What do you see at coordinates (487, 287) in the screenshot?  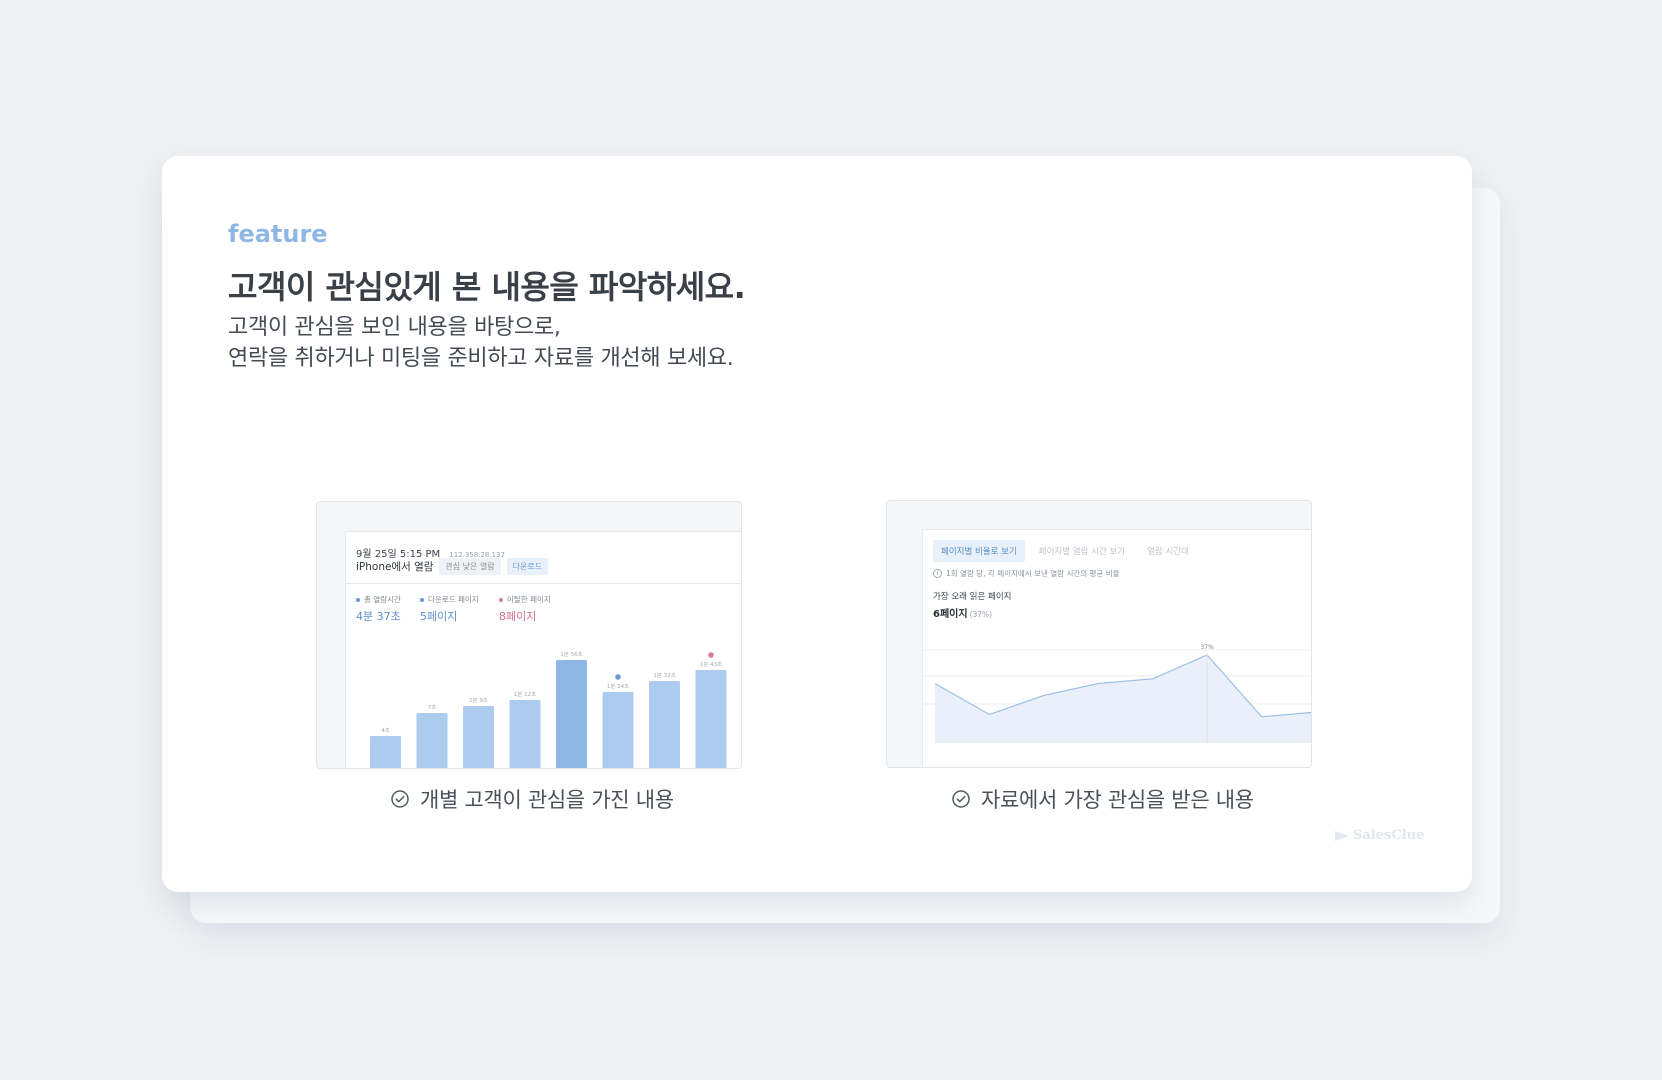 I see `page-title: 고객이 관심있게 본 내용을 파악하세요.` at bounding box center [487, 287].